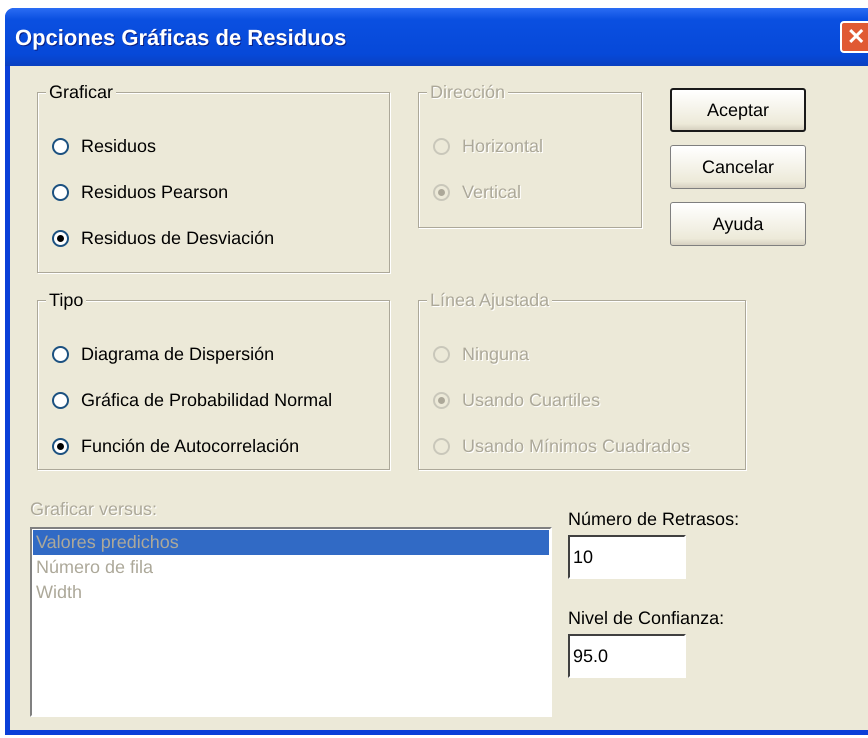 The image size is (868, 738). I want to click on field-label: Nivel de Confianza:, so click(647, 618).